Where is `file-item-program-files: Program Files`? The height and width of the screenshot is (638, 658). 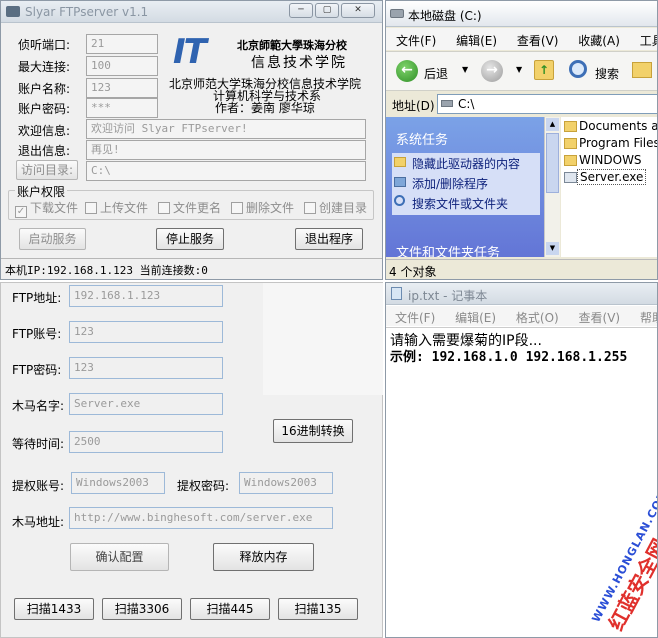 file-item-program-files: Program Files is located at coordinates (618, 143).